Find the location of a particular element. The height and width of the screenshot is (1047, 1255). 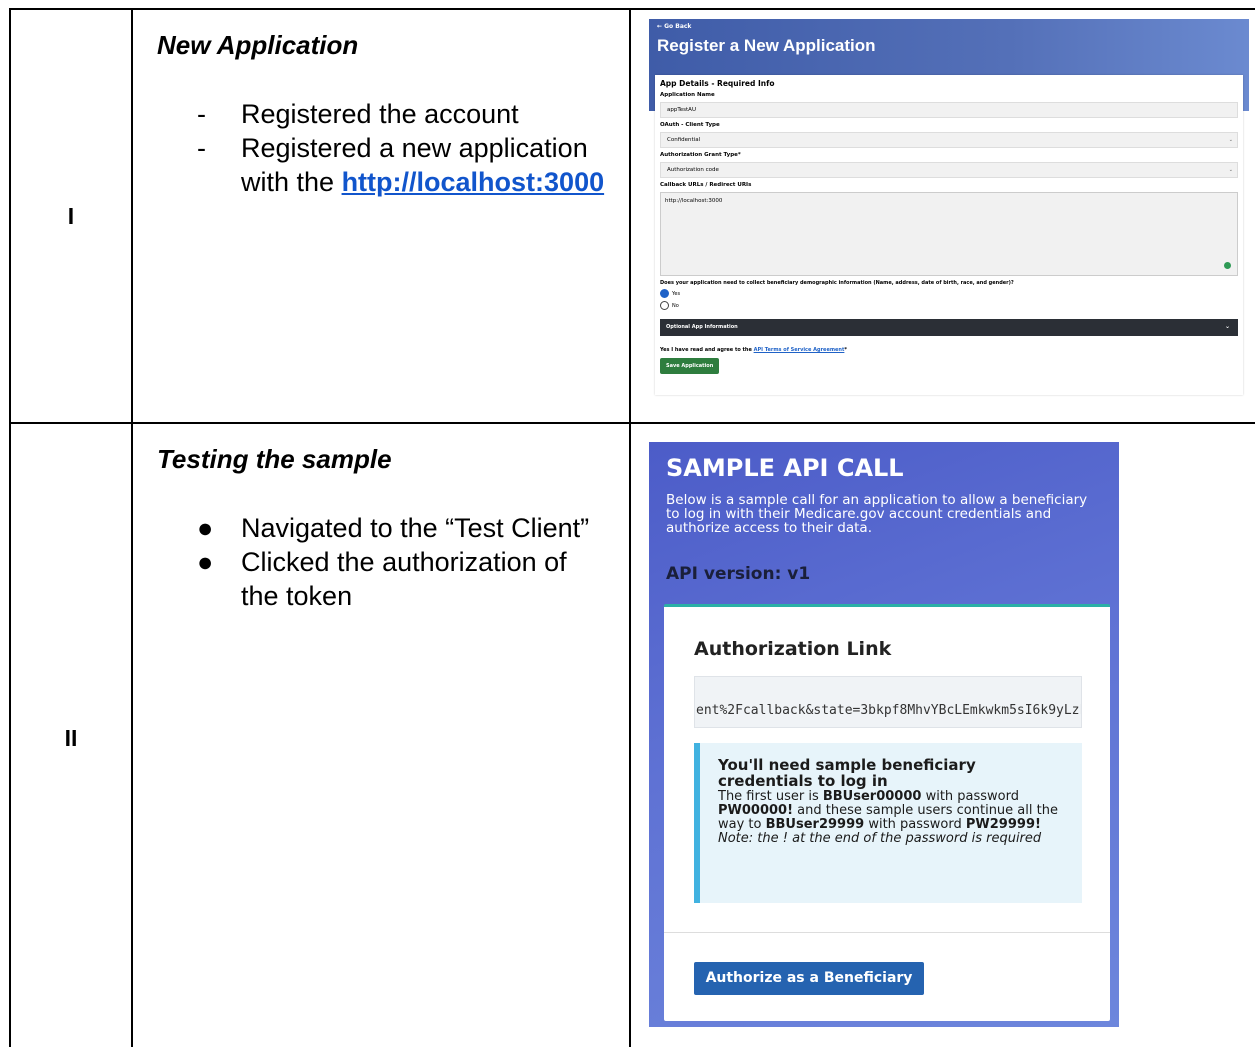

client-type-label: OAuth - Client Type is located at coordinates (690, 125).